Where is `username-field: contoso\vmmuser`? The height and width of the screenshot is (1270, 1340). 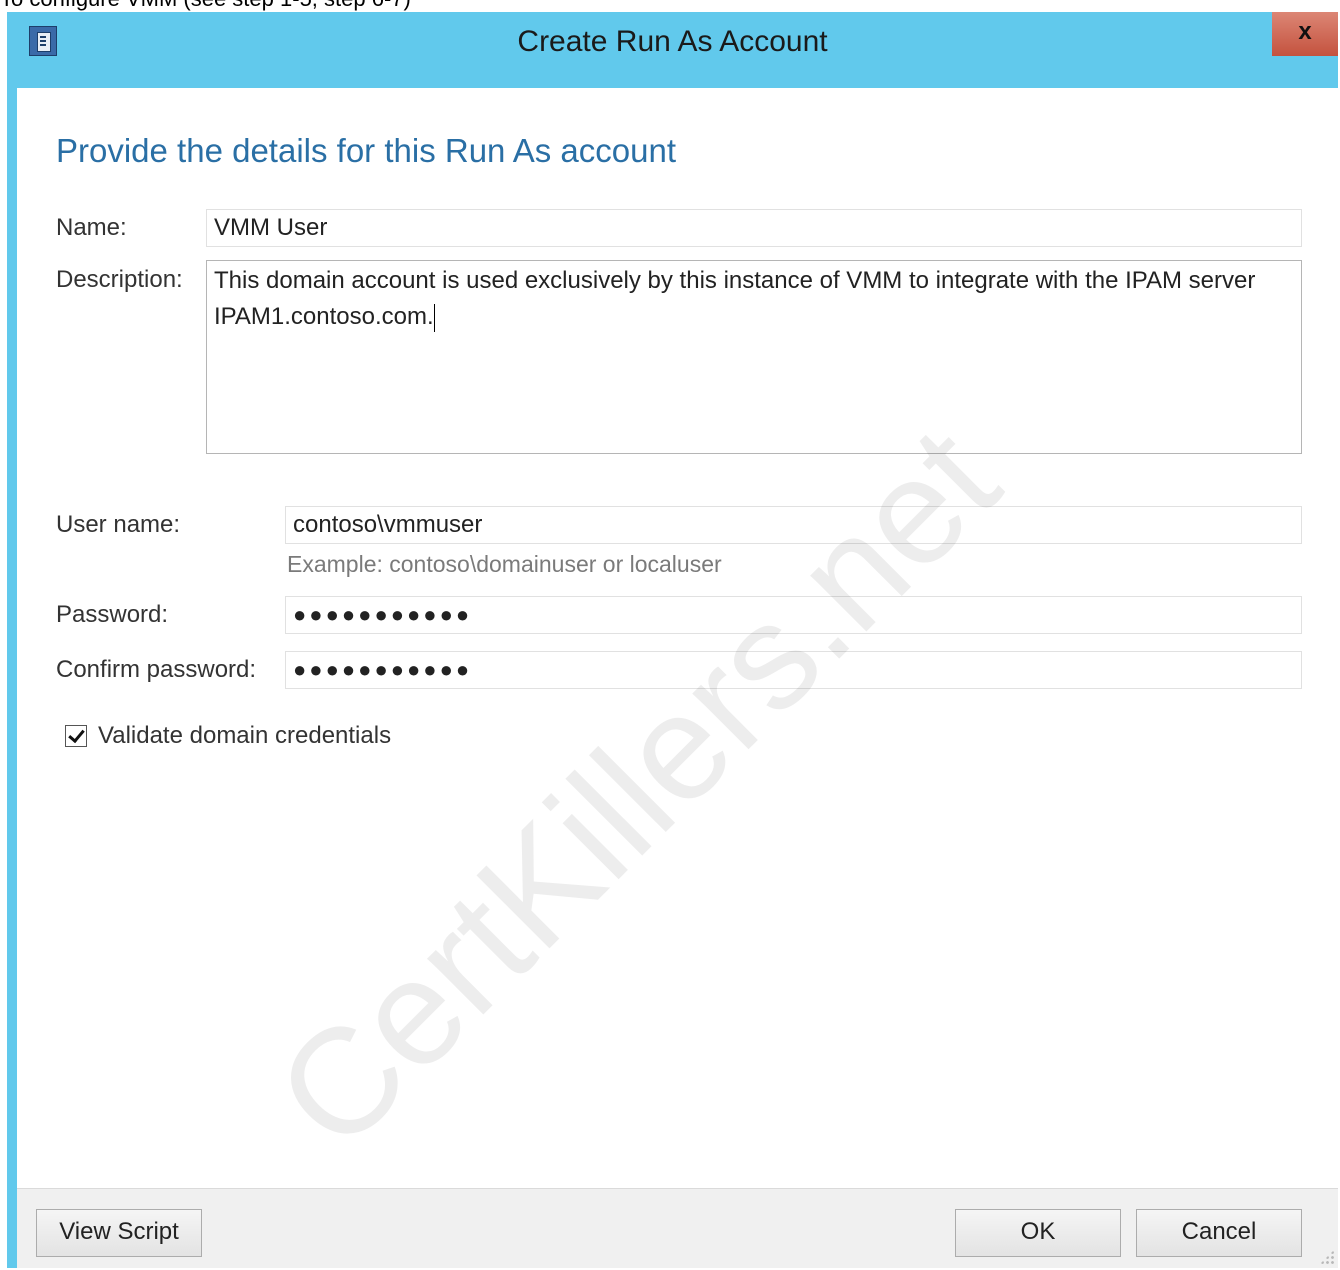 username-field: contoso\vmmuser is located at coordinates (793, 525).